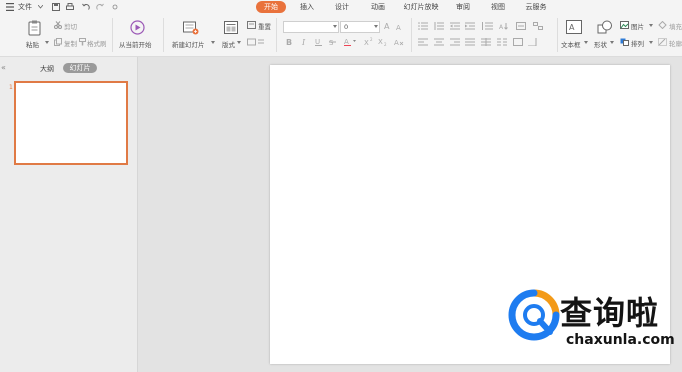 The height and width of the screenshot is (372, 682). I want to click on textbox-icon: A, so click(574, 27).